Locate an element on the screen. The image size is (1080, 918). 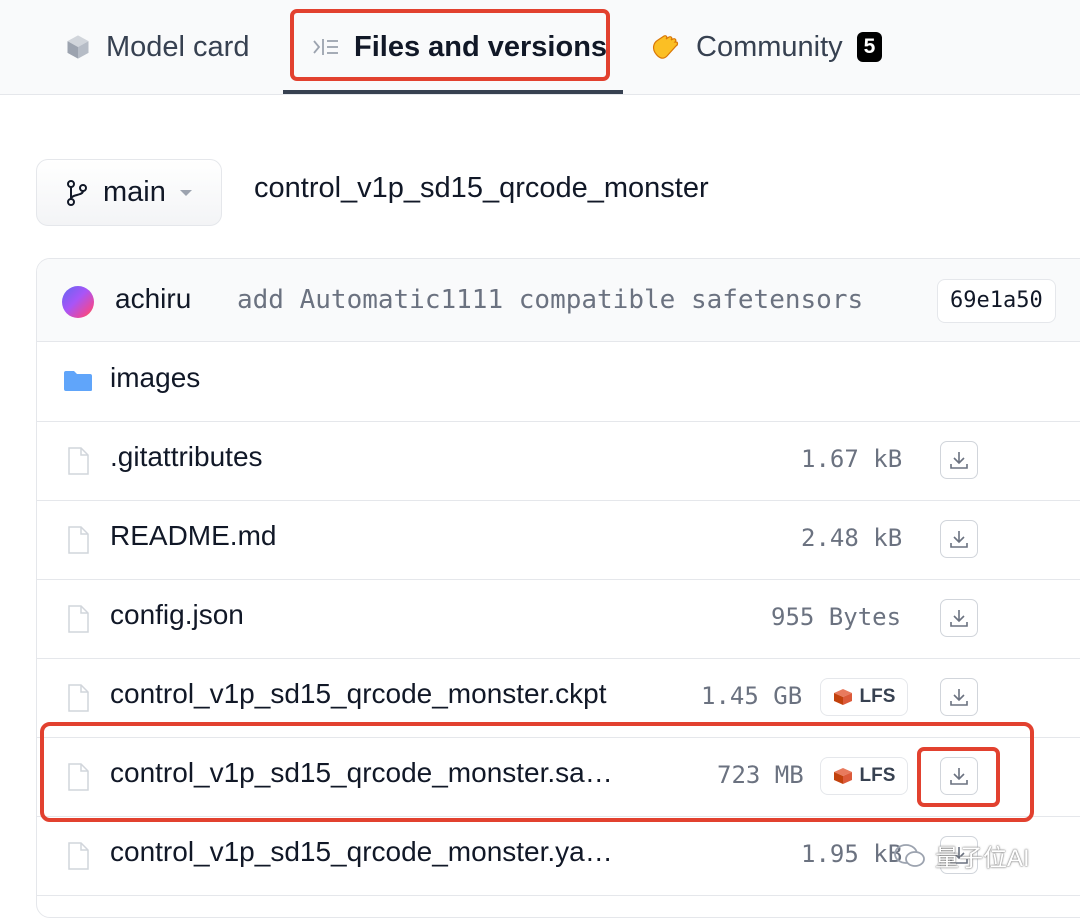
file-size: 1.45 GB is located at coordinates (752, 696).